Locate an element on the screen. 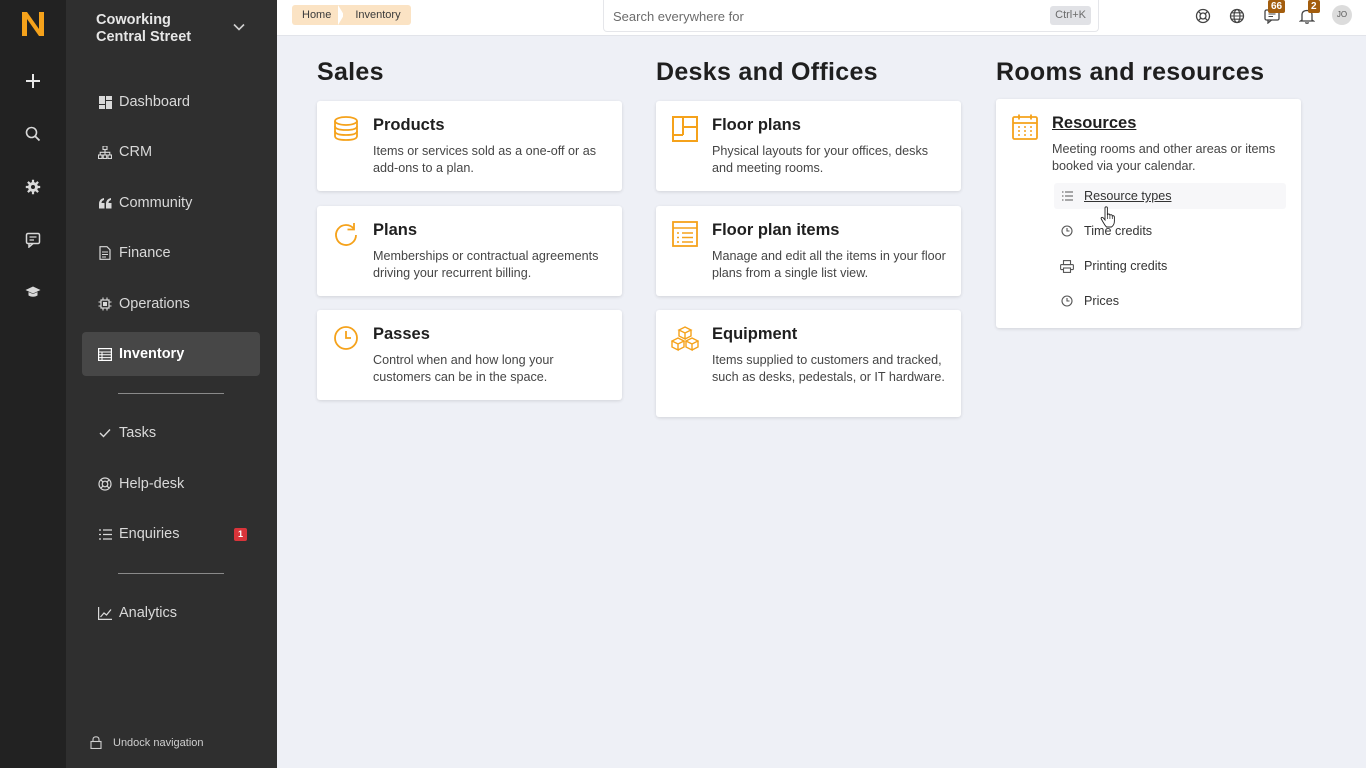 The width and height of the screenshot is (1366, 768). search-shortcut-hint: Ctrl+K is located at coordinates (1070, 15).